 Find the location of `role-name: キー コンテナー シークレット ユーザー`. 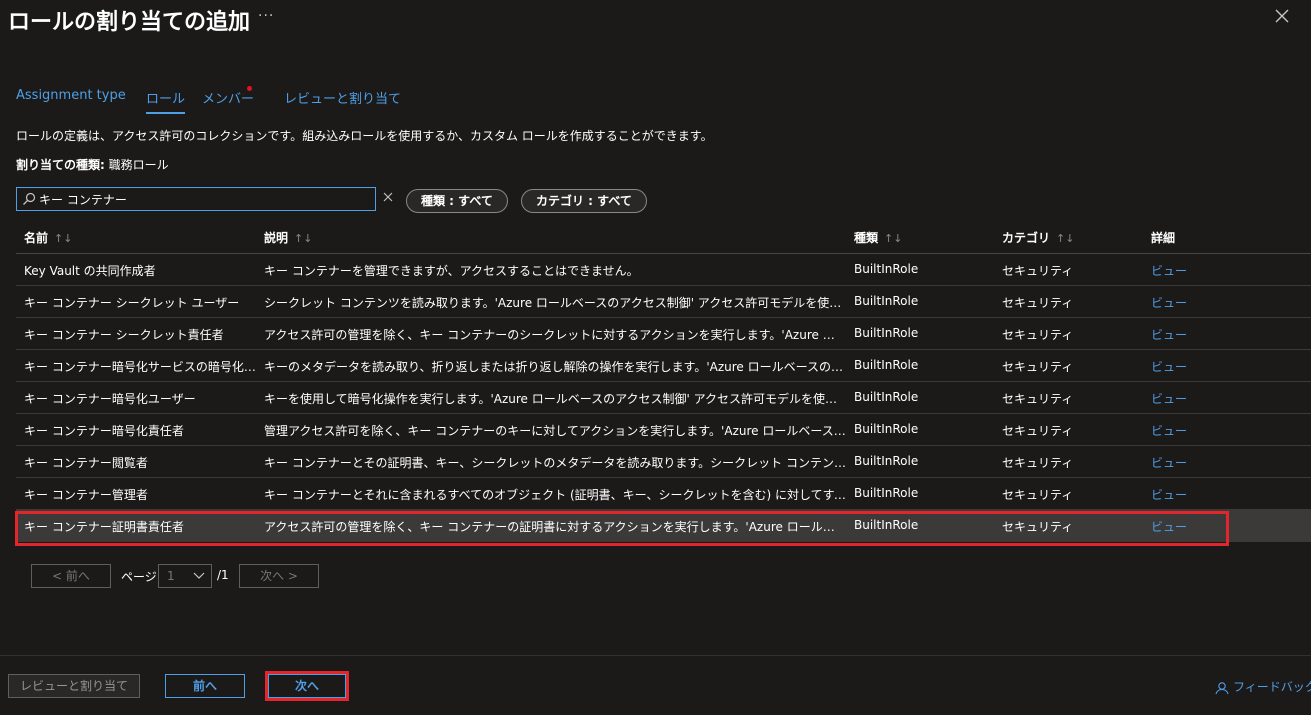

role-name: キー コンテナー シークレット ユーザー is located at coordinates (132, 303).